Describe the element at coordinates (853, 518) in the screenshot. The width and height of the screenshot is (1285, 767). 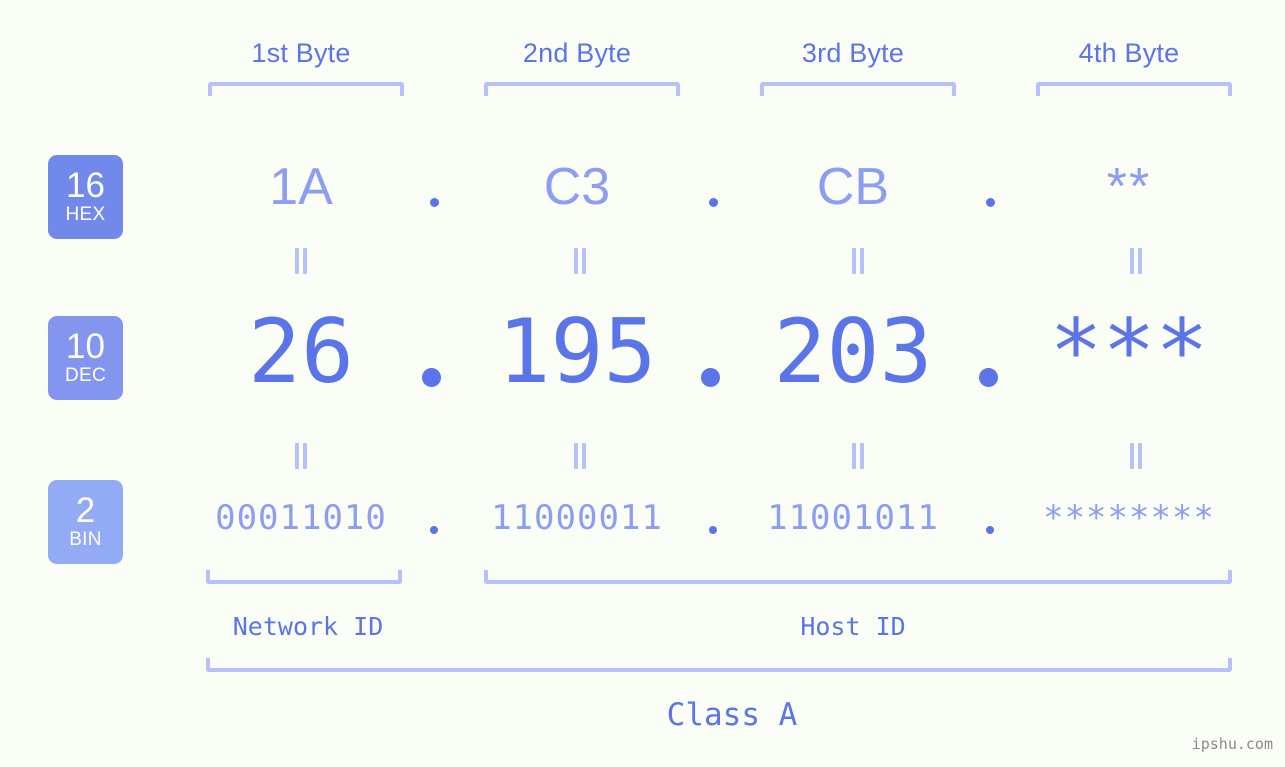
I see `bin-byte-3: 11001011` at that location.